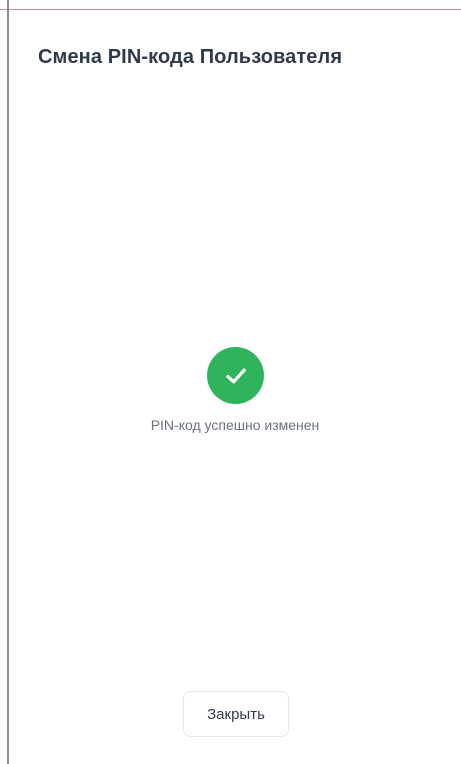 The image size is (461, 764). I want to click on check-circle-icon, so click(235, 375).